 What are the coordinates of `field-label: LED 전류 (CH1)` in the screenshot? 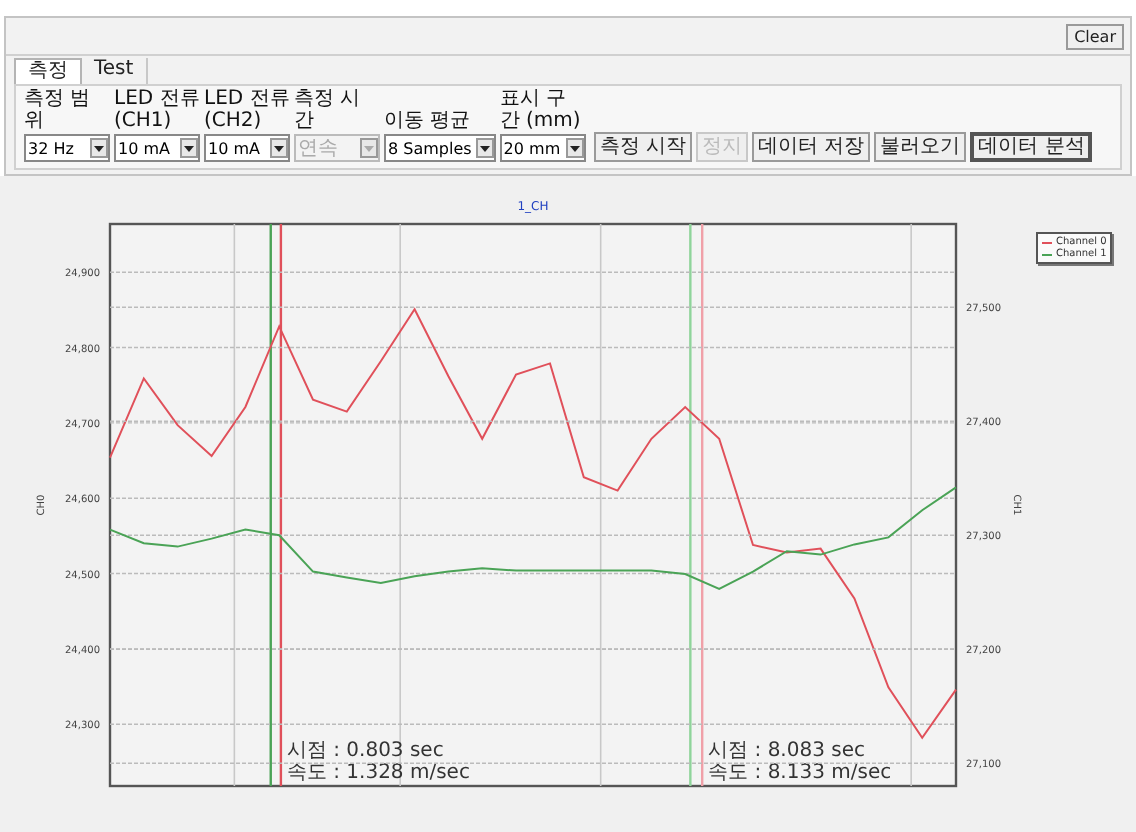 It's located at (157, 110).